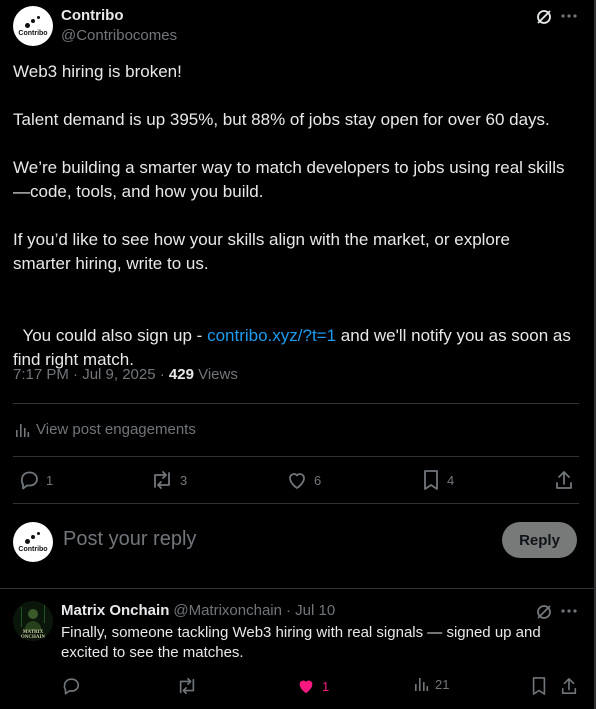 The image size is (596, 709). I want to click on repost-action: 3, so click(168, 480).